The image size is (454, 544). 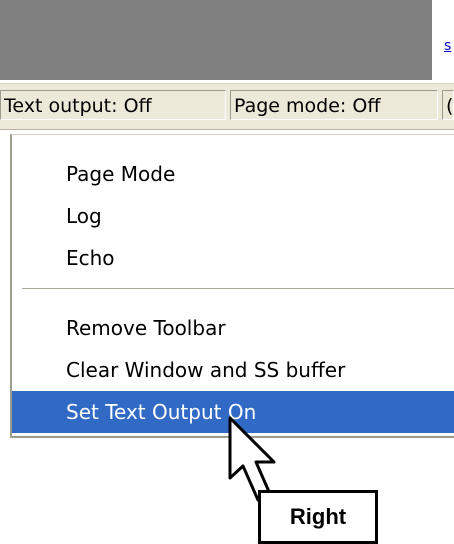 I want to click on menu-item-log: Log, so click(x=233, y=216).